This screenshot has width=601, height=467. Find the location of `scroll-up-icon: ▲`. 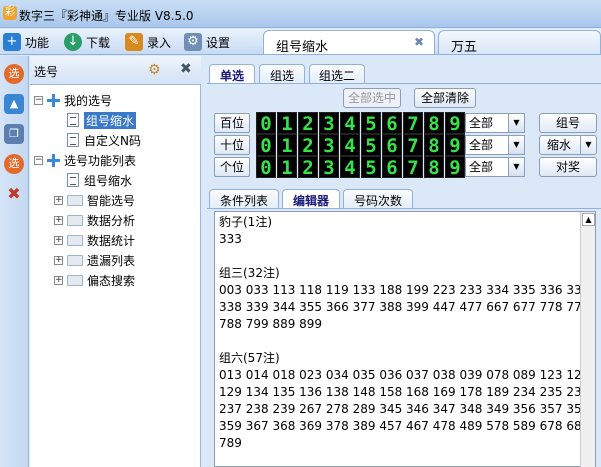

scroll-up-icon: ▲ is located at coordinates (588, 219).